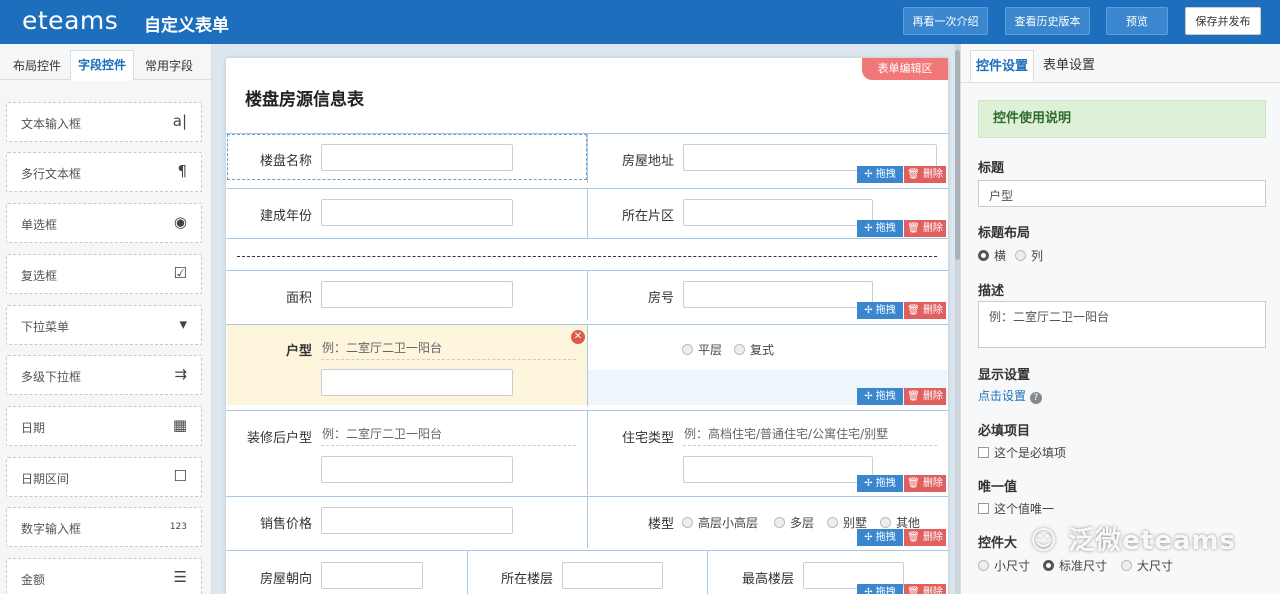  Describe the element at coordinates (382, 348) in the screenshot. I see `placeholder-house-type: 例：二室厅二卫一阳台` at that location.